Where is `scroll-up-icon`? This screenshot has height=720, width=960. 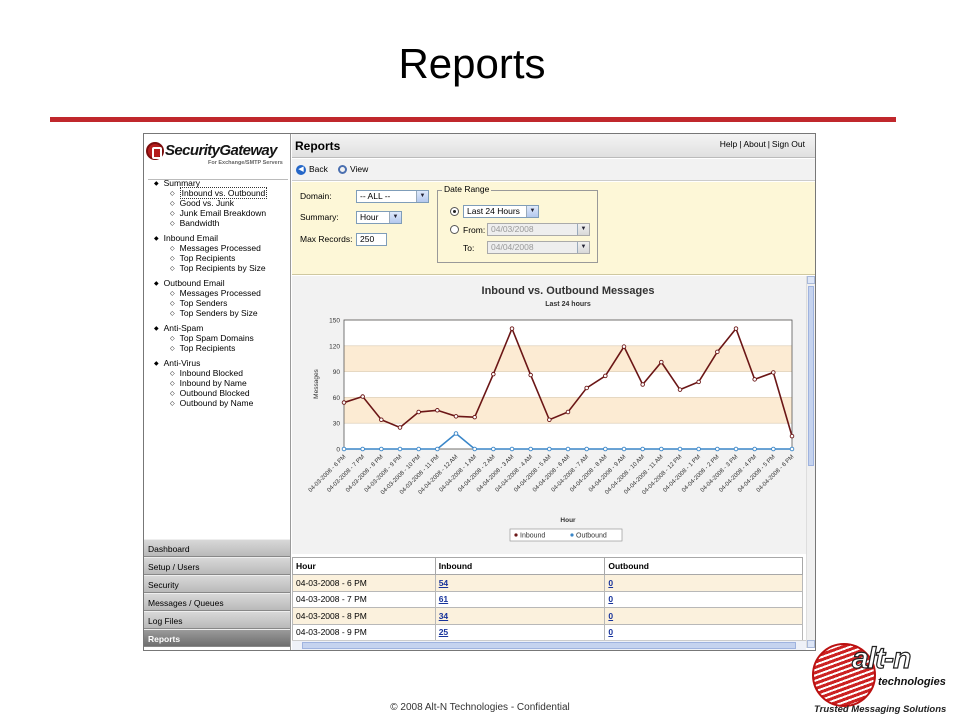
scroll-up-icon is located at coordinates (811, 280).